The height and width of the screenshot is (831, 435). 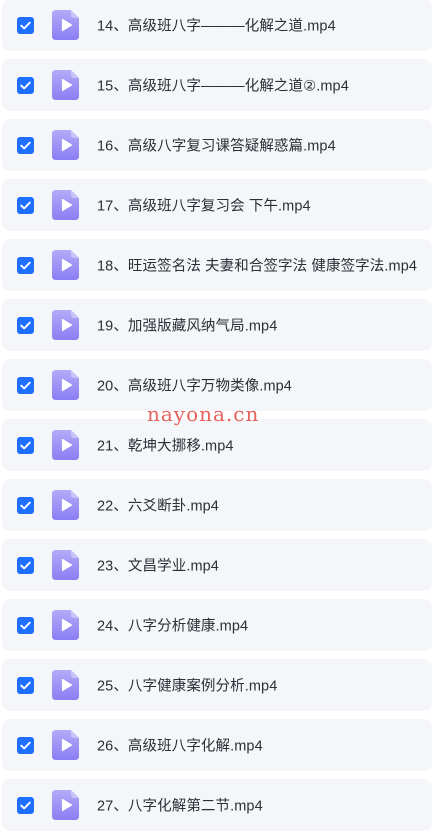 I want to click on file-name: 16、高级八字复习课答疑解惑篇.mp4, so click(x=216, y=145).